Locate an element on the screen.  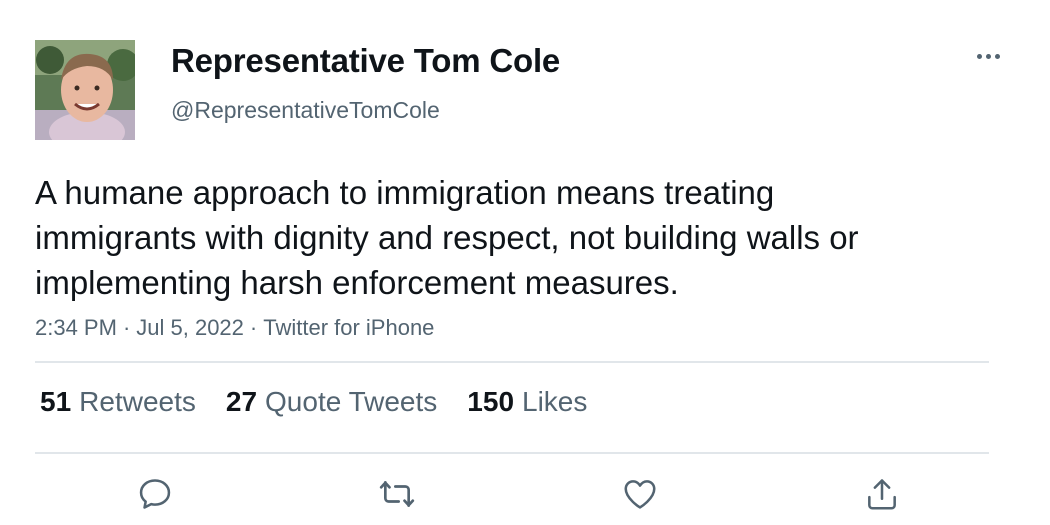
like-button is located at coordinates (640, 494).